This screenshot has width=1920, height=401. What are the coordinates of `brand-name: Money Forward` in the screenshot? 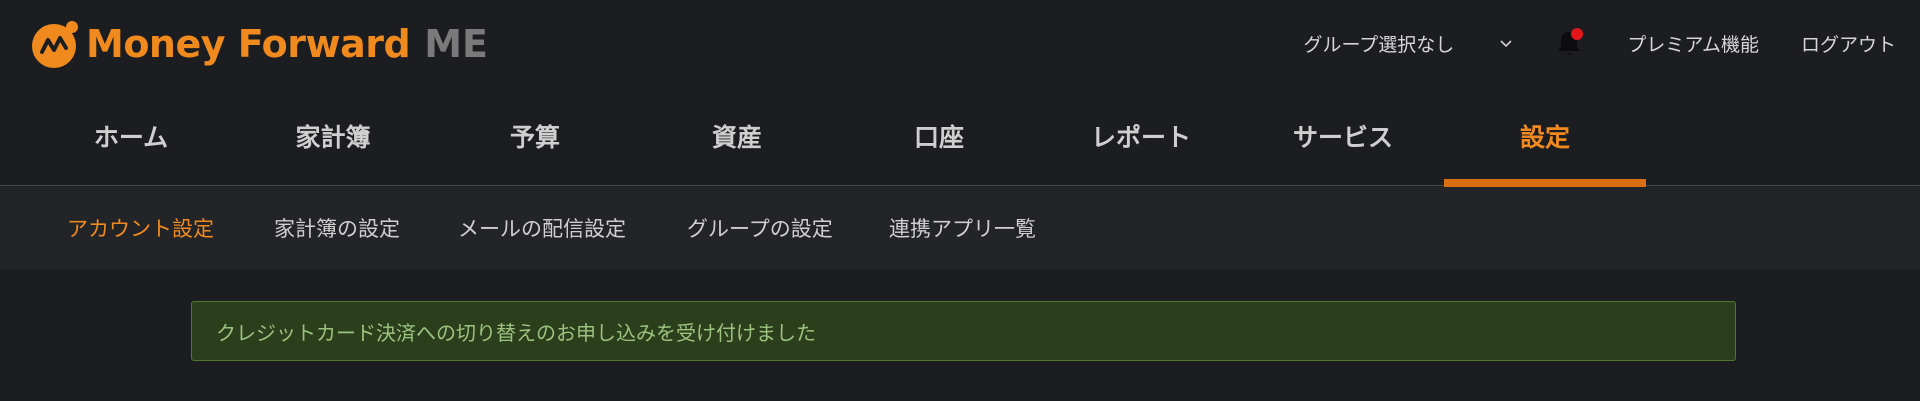 It's located at (248, 44).